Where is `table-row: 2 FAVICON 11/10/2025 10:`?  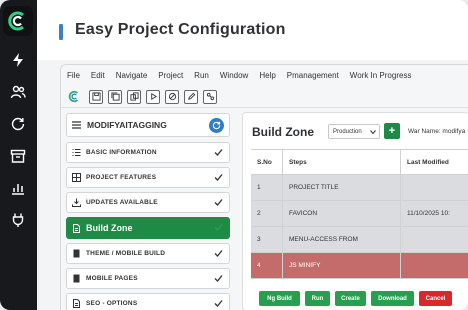 table-row: 2 FAVICON 11/10/2025 10: is located at coordinates (359, 214).